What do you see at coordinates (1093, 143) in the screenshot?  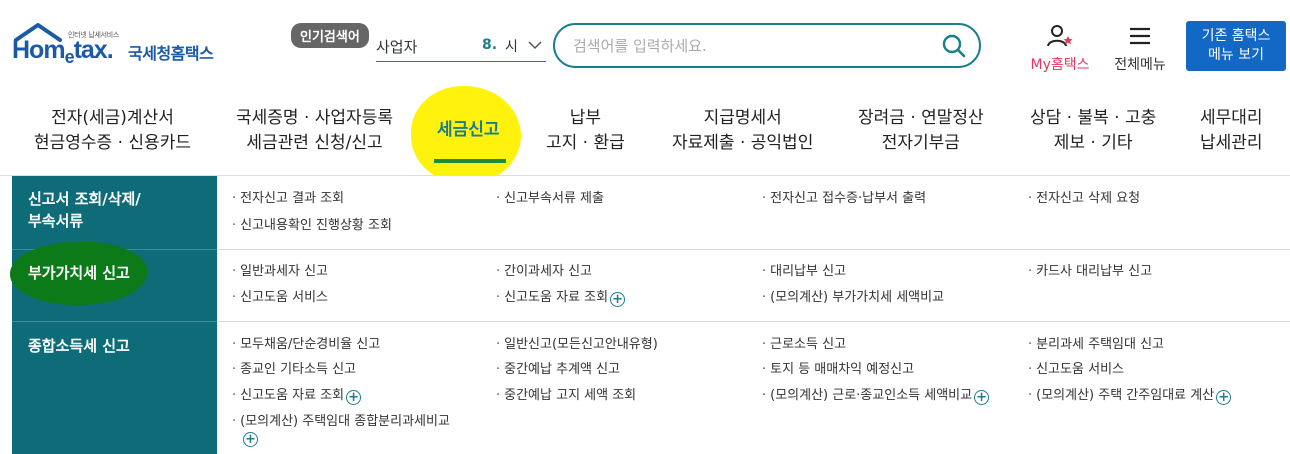 I see `gnb-label-line2: 제보 · 기타` at bounding box center [1093, 143].